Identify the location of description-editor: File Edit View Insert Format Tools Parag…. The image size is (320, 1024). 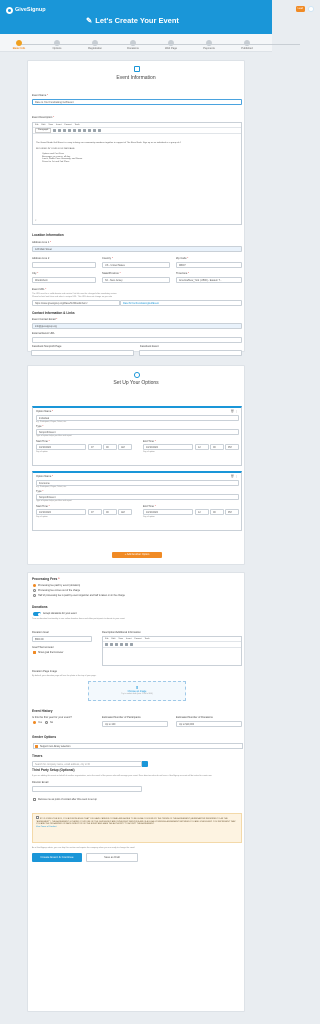
(137, 173).